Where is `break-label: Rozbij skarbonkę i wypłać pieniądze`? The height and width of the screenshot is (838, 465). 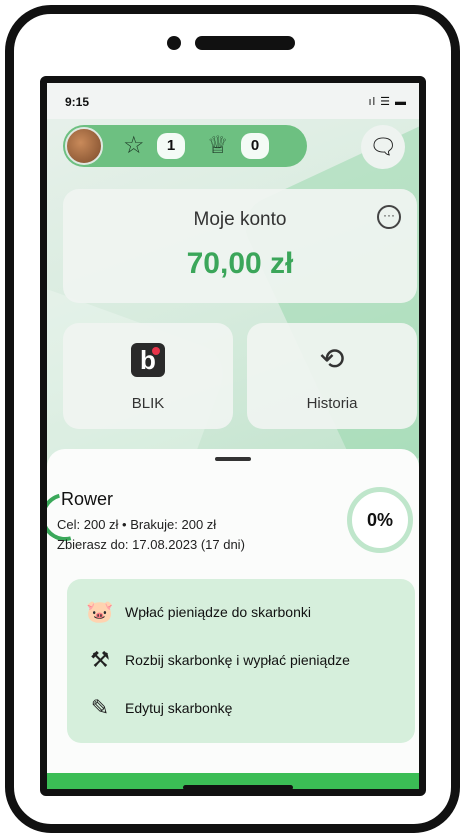
break-label: Rozbij skarbonkę i wypłać pieniądze is located at coordinates (237, 660).